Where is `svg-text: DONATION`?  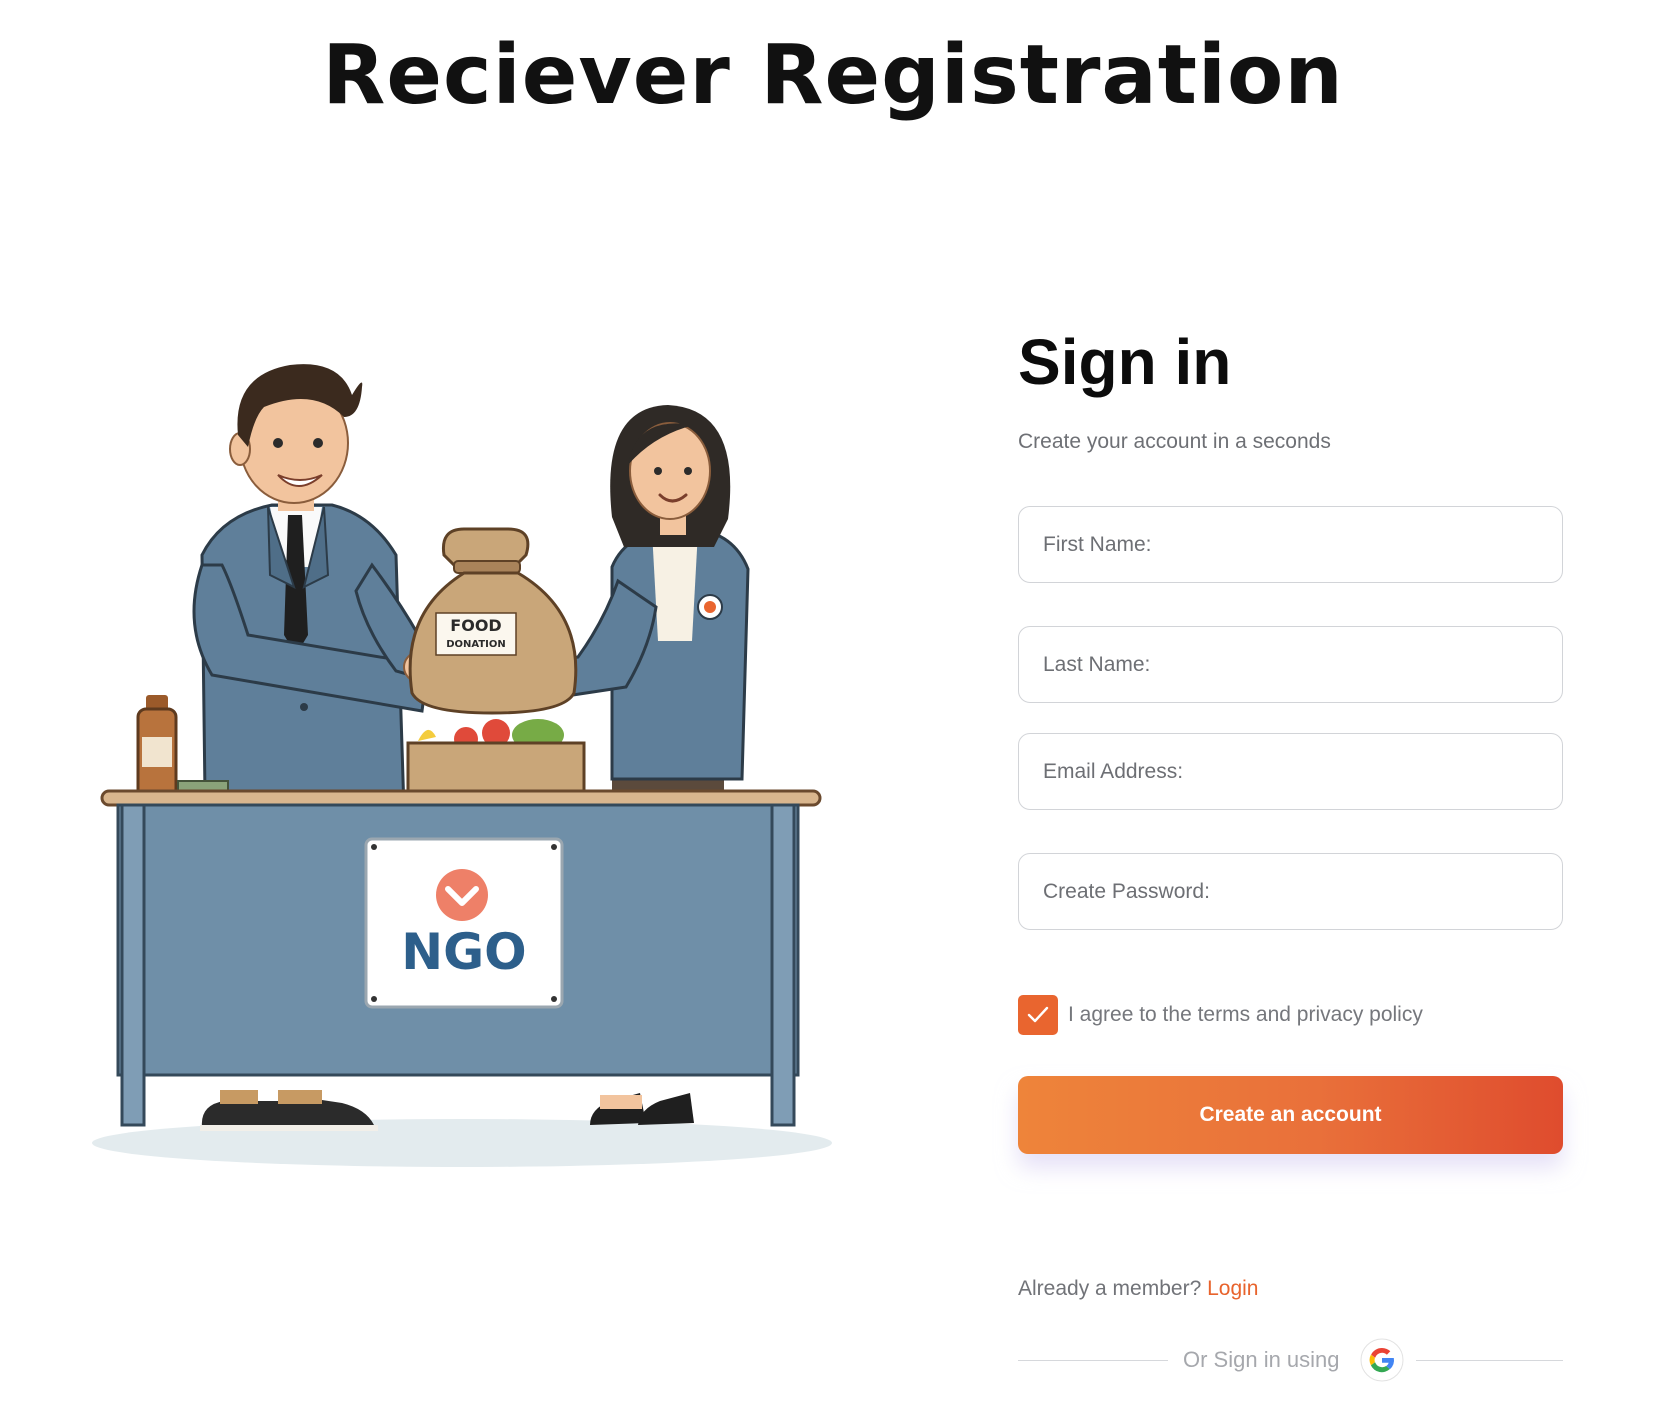 svg-text: DONATION is located at coordinates (476, 644).